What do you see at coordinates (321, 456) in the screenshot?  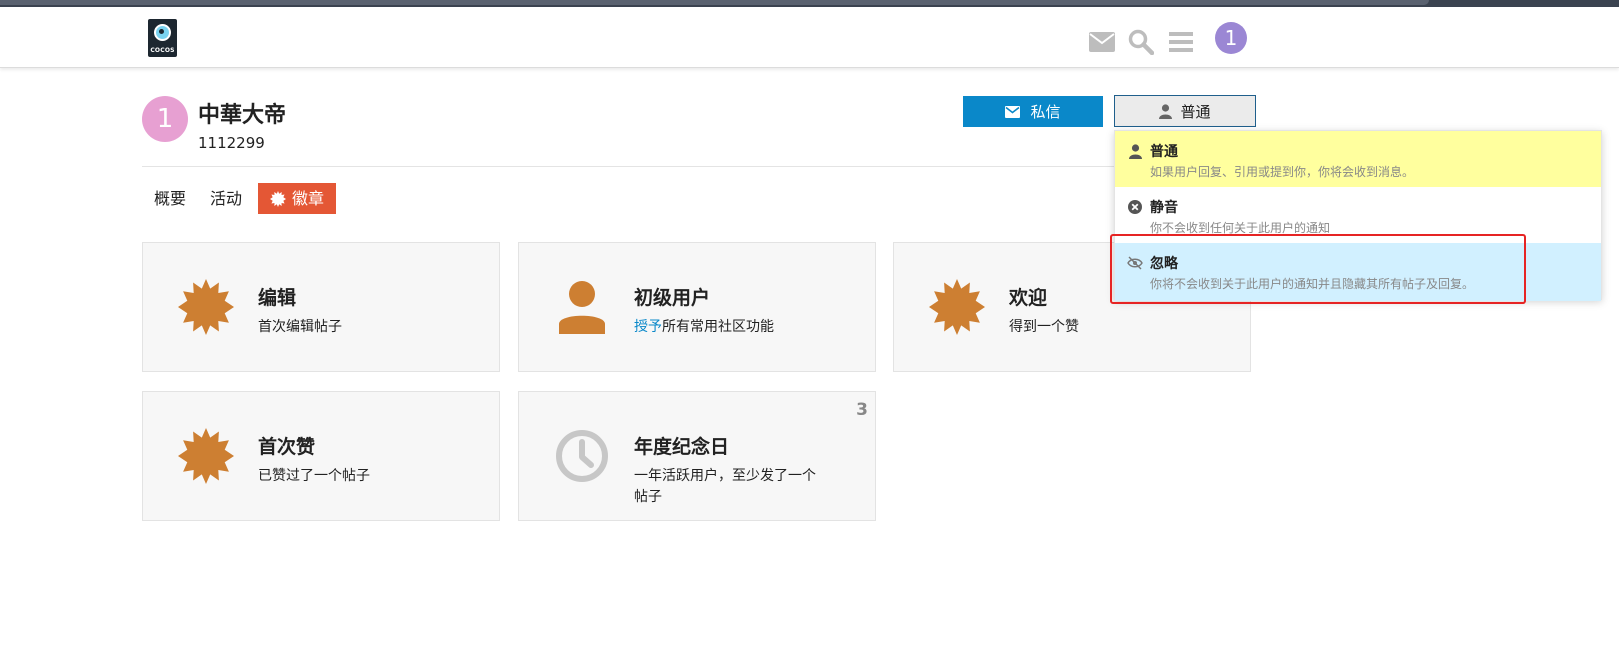 I see `badge-card-first-like: 首次赞 已赞过了一个帖子` at bounding box center [321, 456].